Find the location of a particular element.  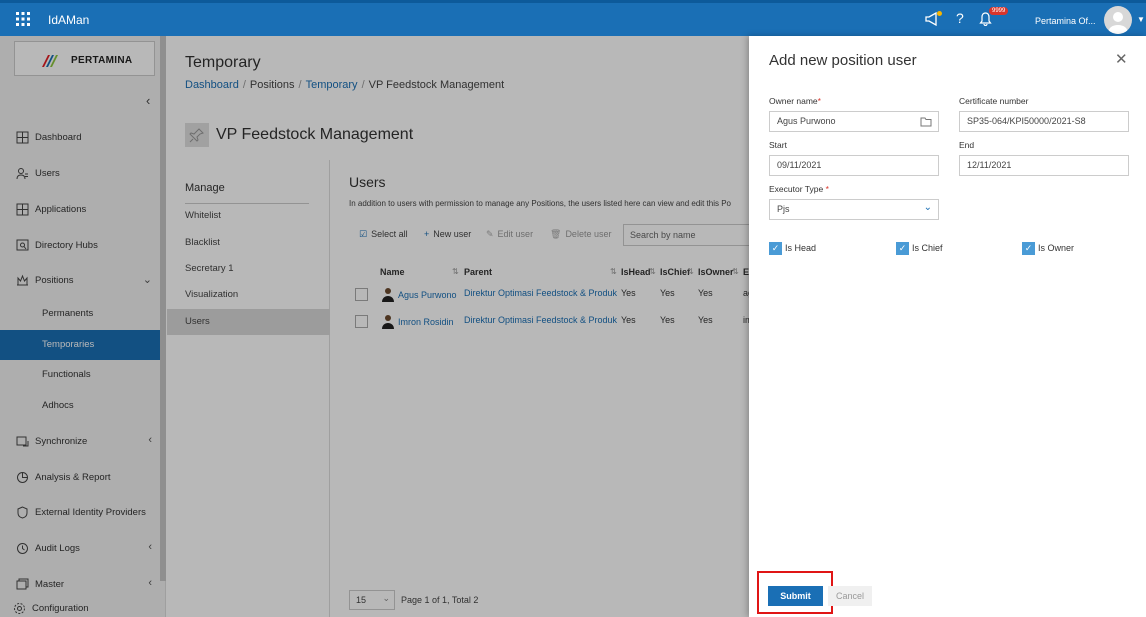

help-icon: ? is located at coordinates (960, 18).